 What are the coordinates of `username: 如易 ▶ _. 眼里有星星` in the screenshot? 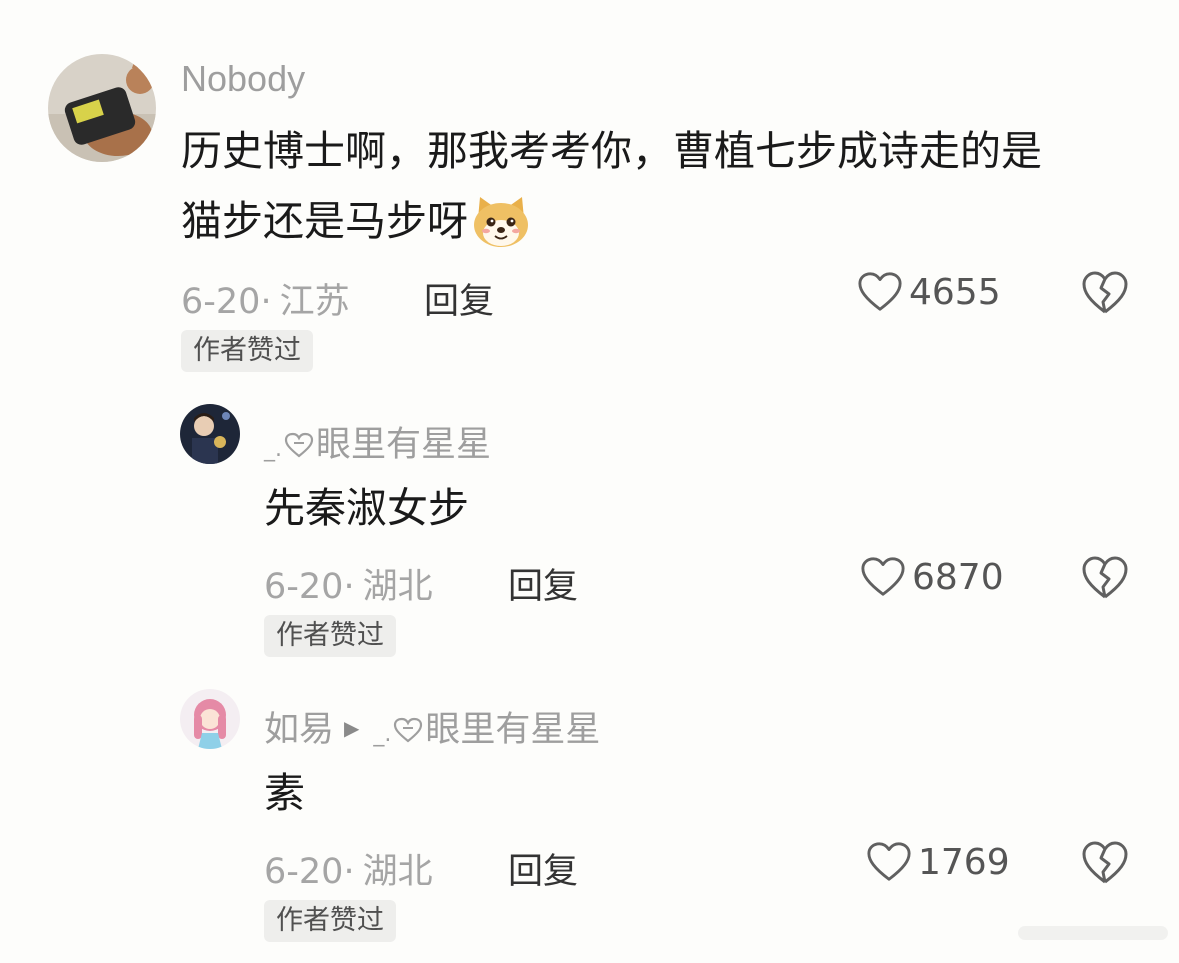 It's located at (432, 726).